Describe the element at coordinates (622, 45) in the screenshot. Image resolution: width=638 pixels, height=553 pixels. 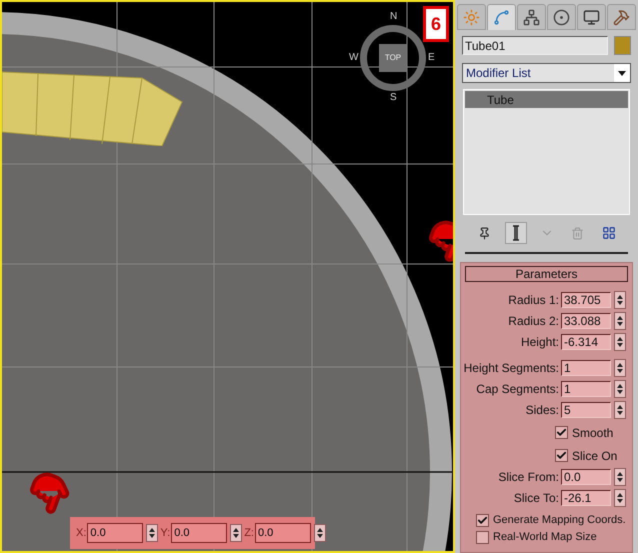
I see `object-color-swatch` at that location.